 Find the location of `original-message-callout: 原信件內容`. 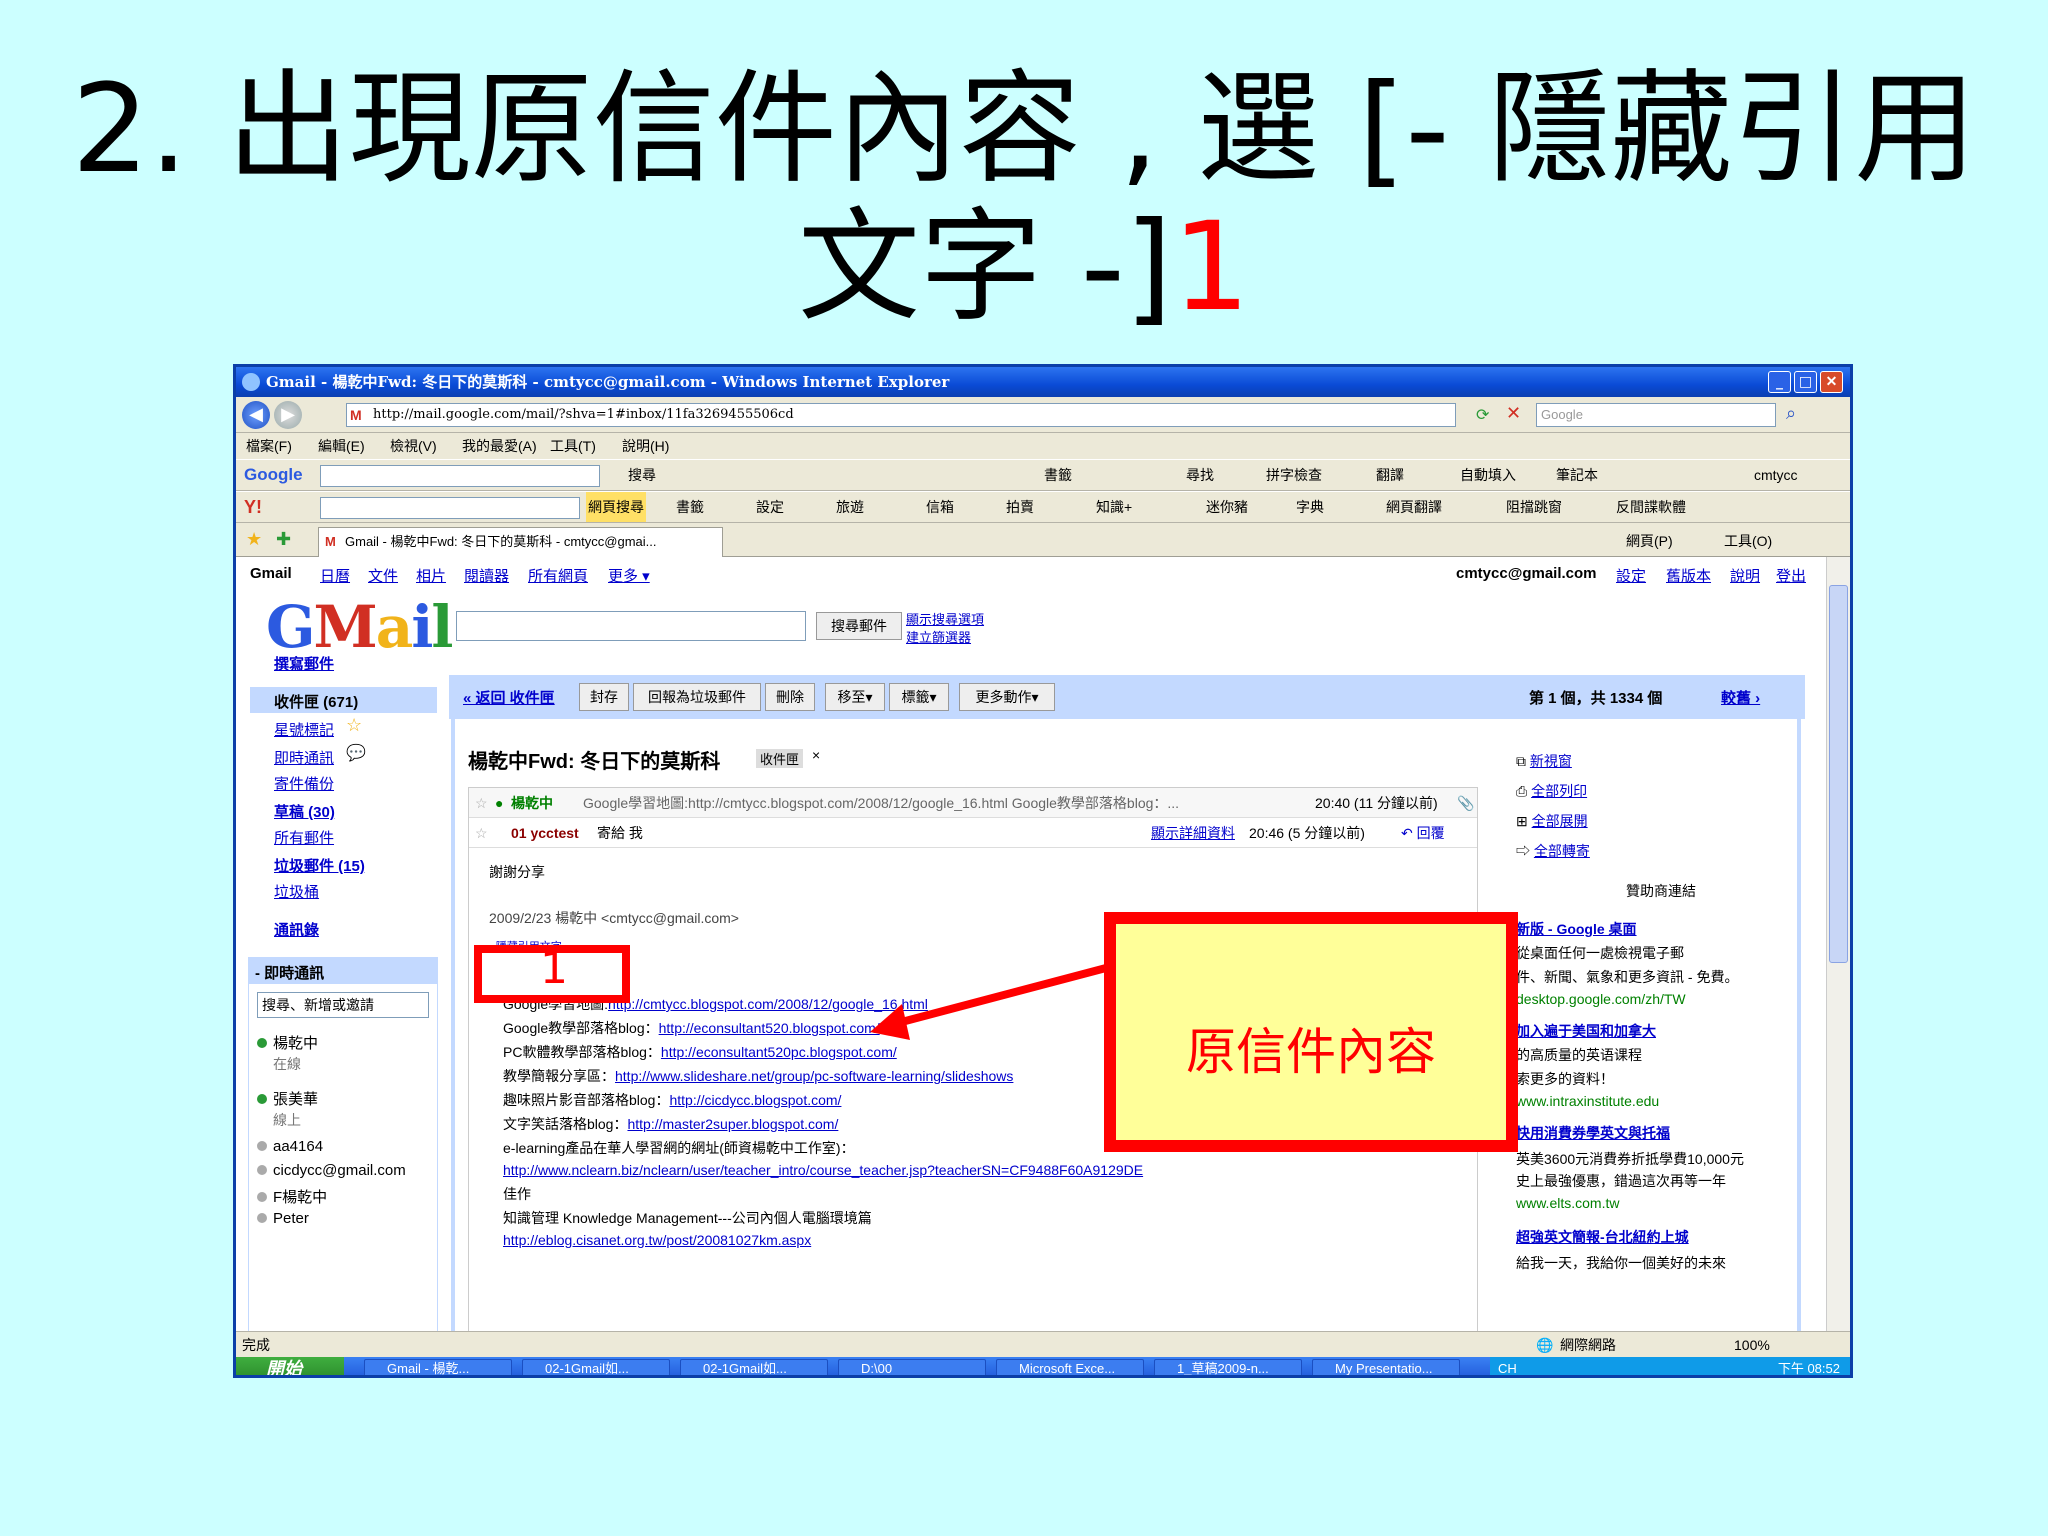

original-message-callout: 原信件內容 is located at coordinates (1311, 1032).